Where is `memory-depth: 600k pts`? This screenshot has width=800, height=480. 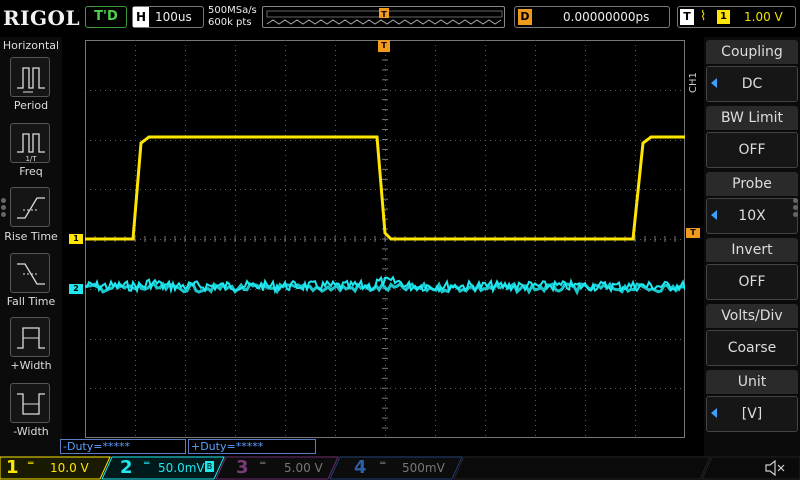
memory-depth: 600k pts is located at coordinates (230, 22).